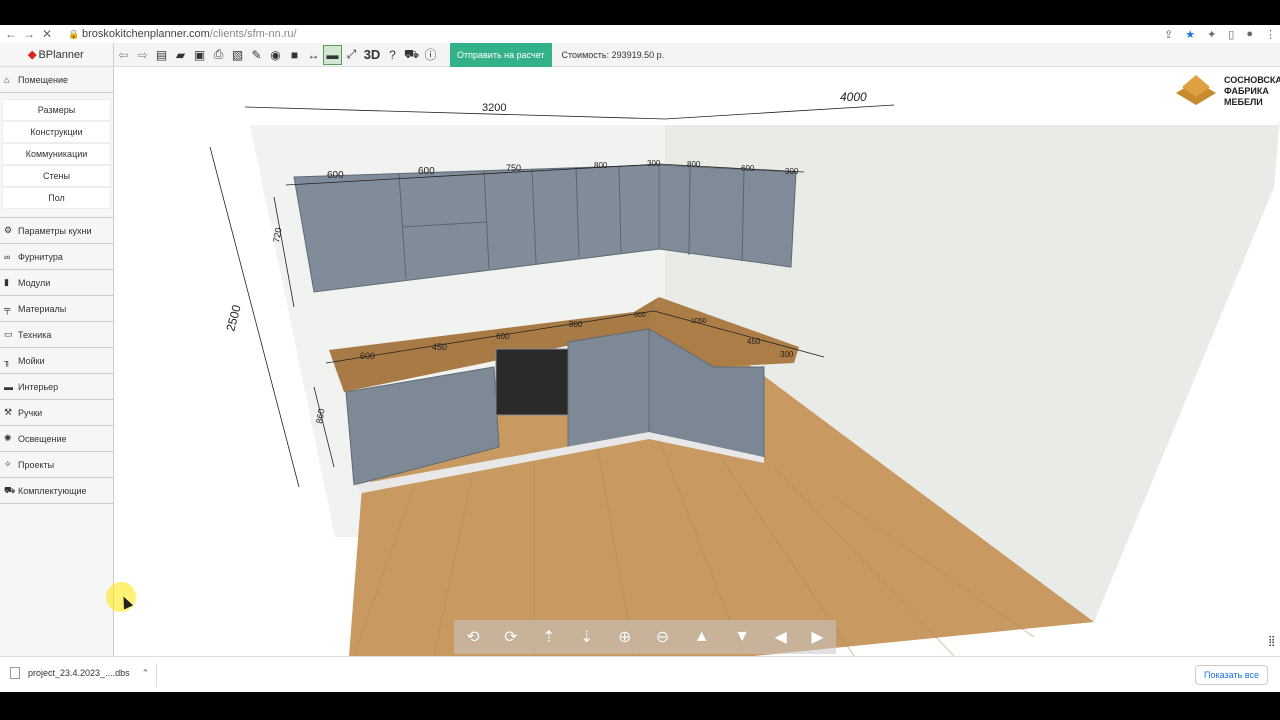  I want to click on dim-lower-5: 600, so click(640, 315).